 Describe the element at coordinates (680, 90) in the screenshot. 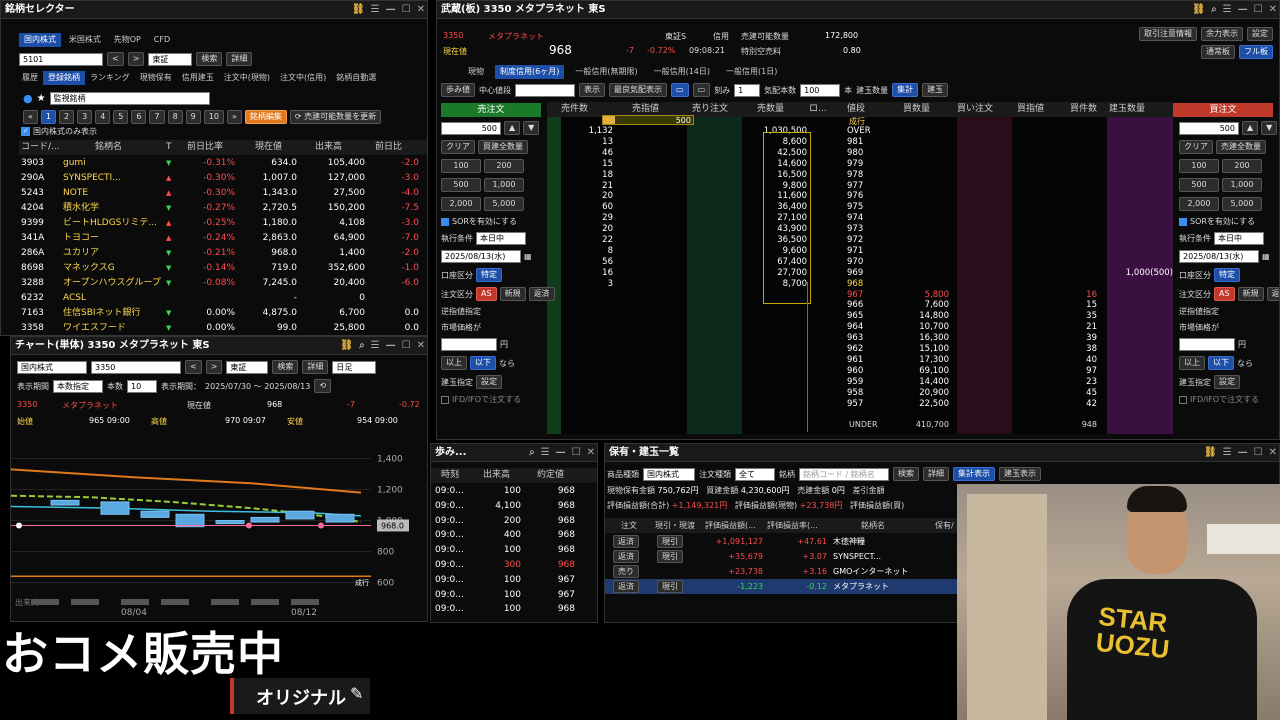

I see `layout-1-button: ▭` at that location.